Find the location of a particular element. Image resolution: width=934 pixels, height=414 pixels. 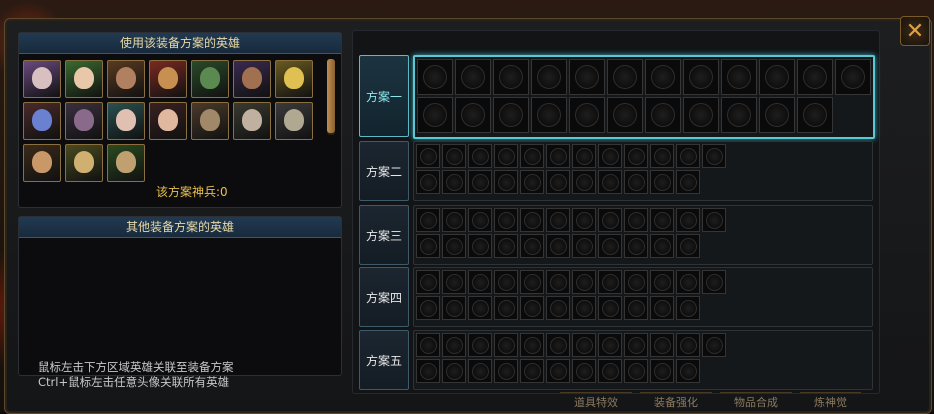

plan-tab-5: 方案五 is located at coordinates (384, 360).